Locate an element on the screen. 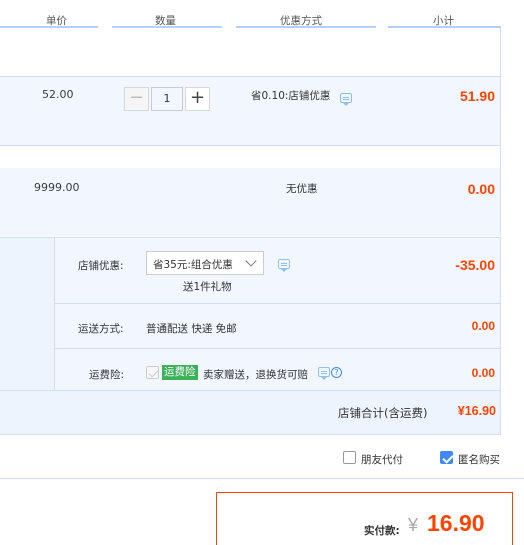 This screenshot has width=524, height=545. shipping-value: 普通配送 快递 免邮 is located at coordinates (191, 329).